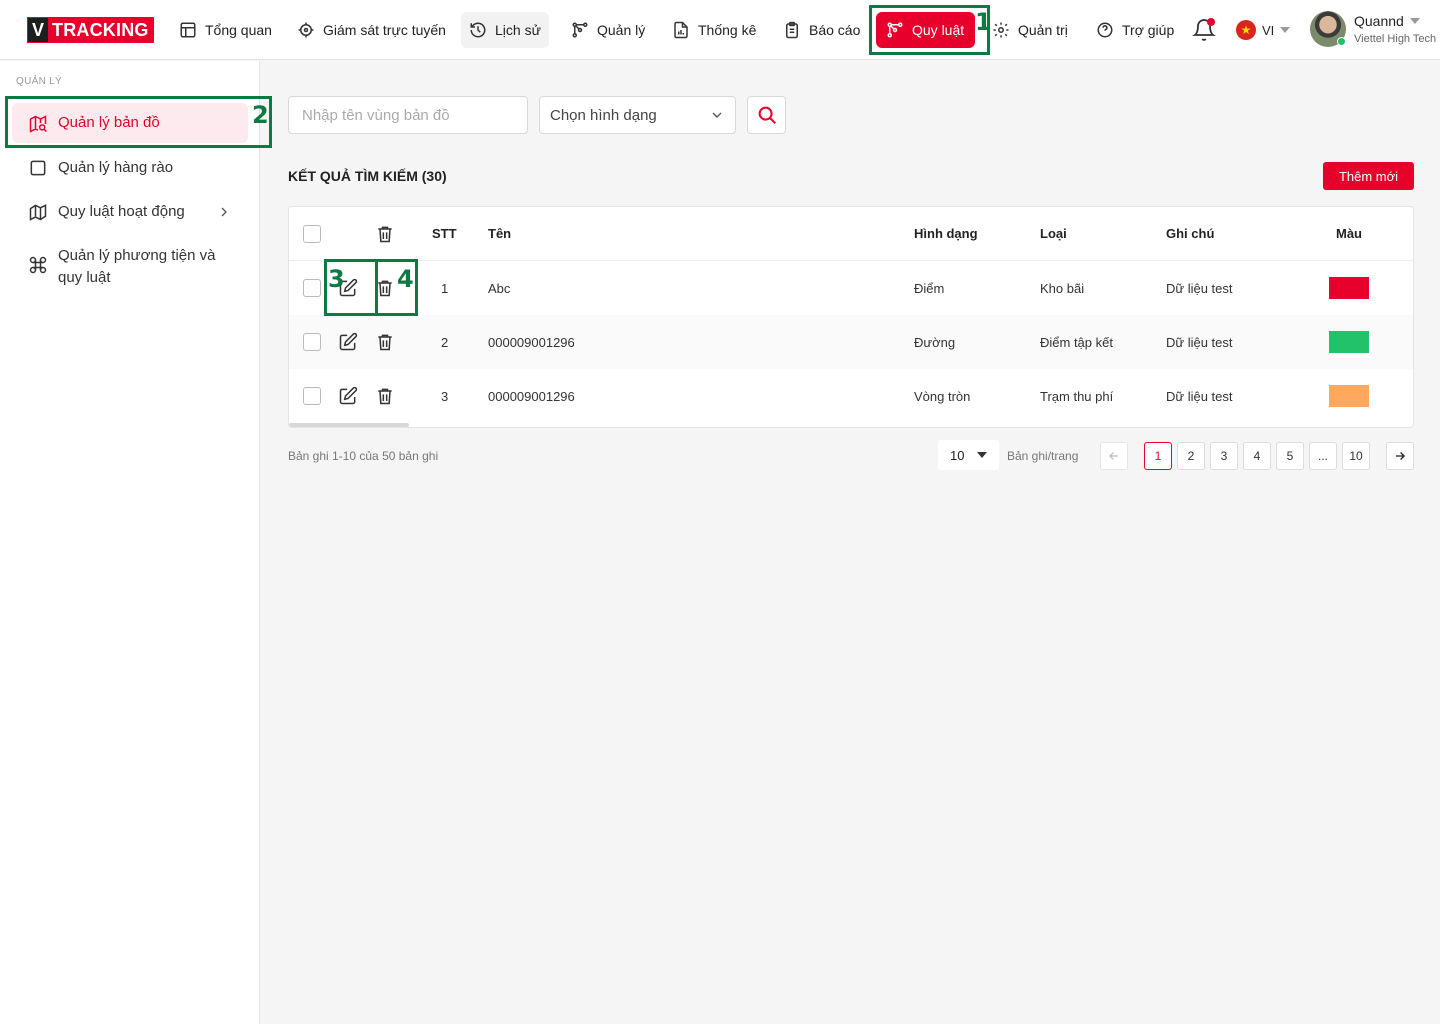 This screenshot has height=1024, width=1440. Describe the element at coordinates (942, 396) in the screenshot. I see `cell-shape: Vòng tròn` at that location.